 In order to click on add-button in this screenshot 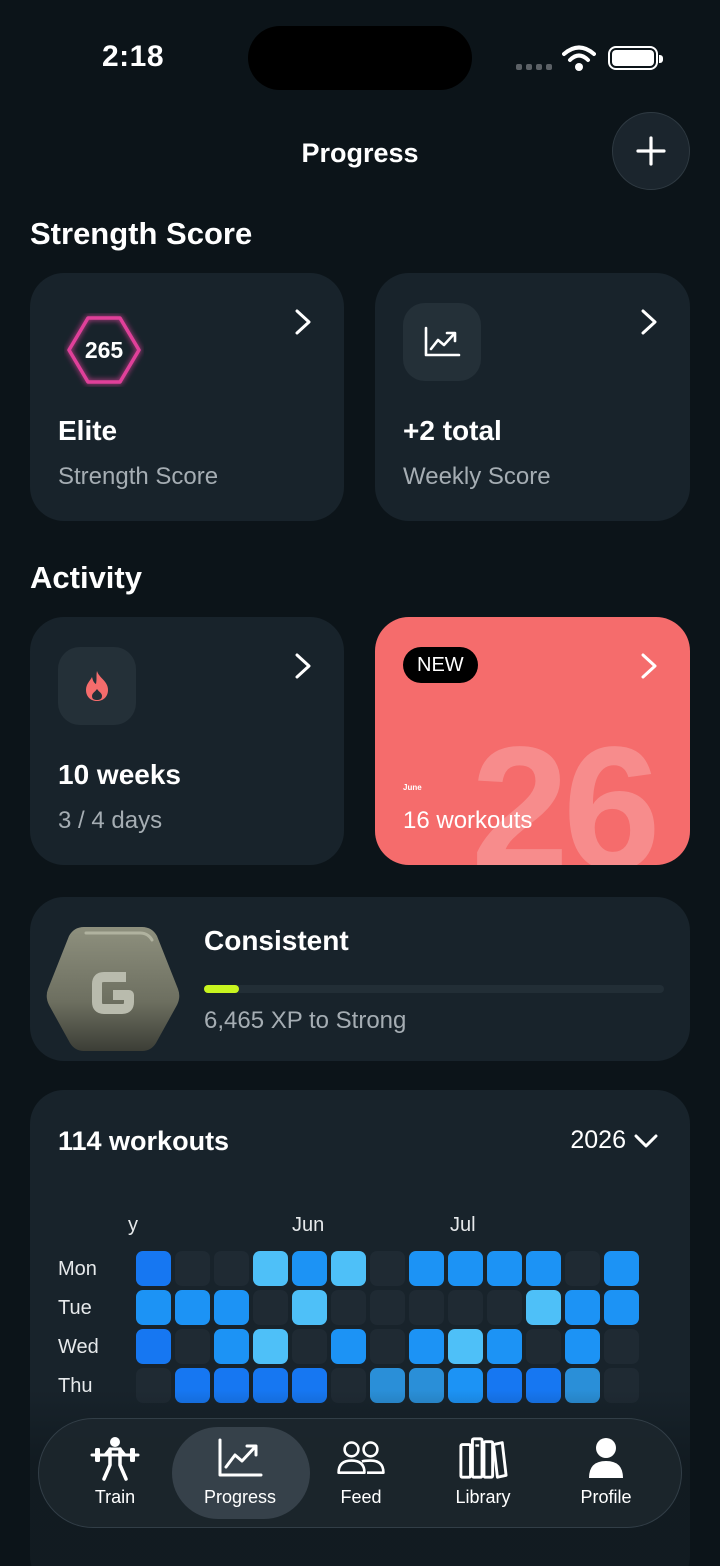, I will do `click(651, 151)`.